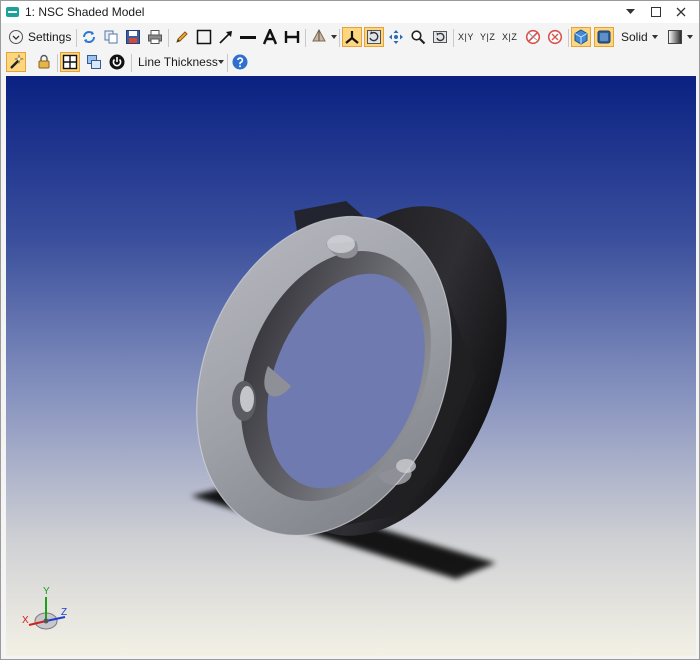 The height and width of the screenshot is (660, 700). I want to click on tile-windows-icon, so click(94, 62).